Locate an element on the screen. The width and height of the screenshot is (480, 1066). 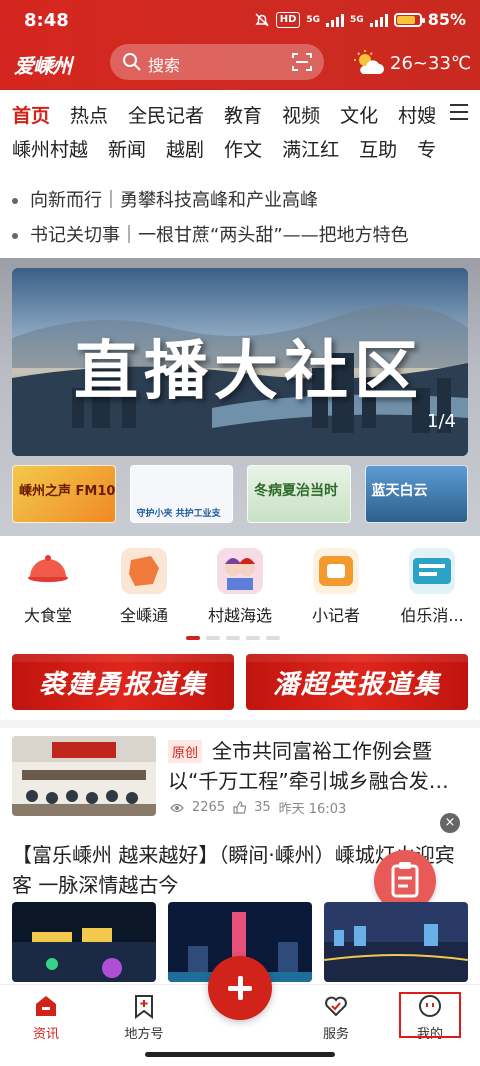
tab-local: 地方号 is located at coordinates (144, 1017).